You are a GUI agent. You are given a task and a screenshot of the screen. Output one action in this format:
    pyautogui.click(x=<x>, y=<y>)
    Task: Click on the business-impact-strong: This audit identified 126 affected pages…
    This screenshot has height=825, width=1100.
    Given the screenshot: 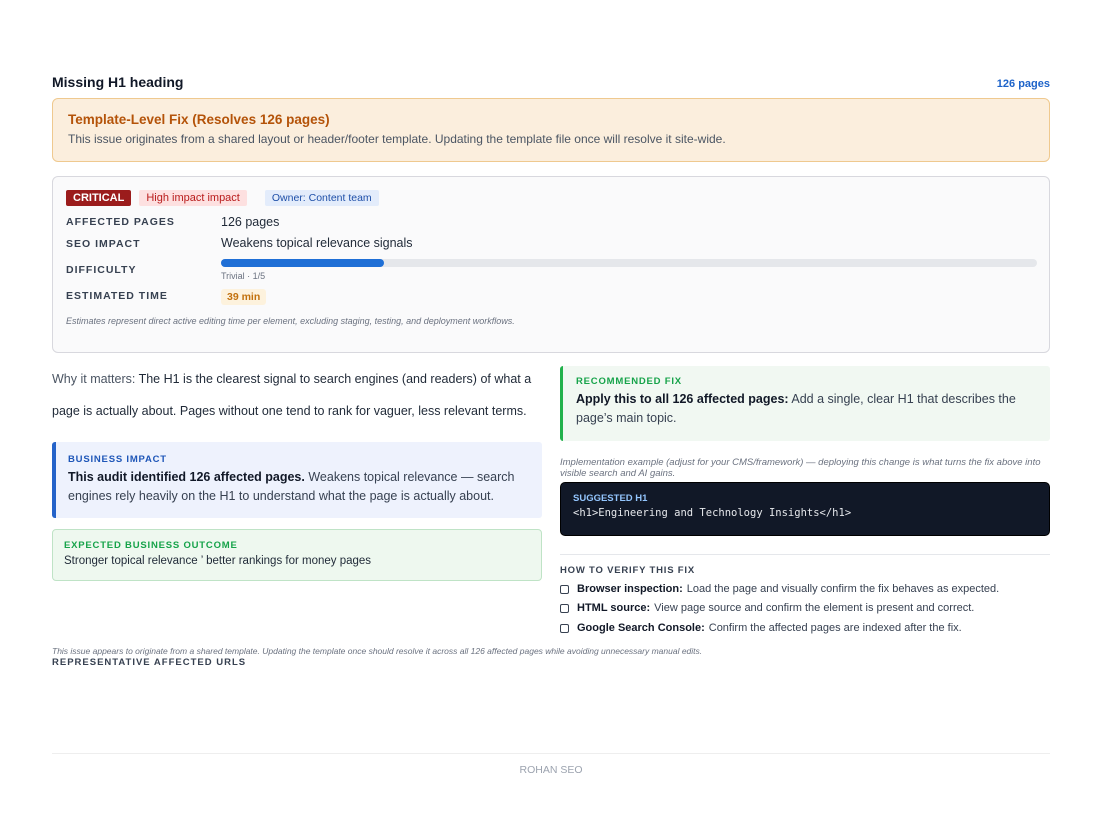 What is the action you would take?
    pyautogui.click(x=186, y=477)
    